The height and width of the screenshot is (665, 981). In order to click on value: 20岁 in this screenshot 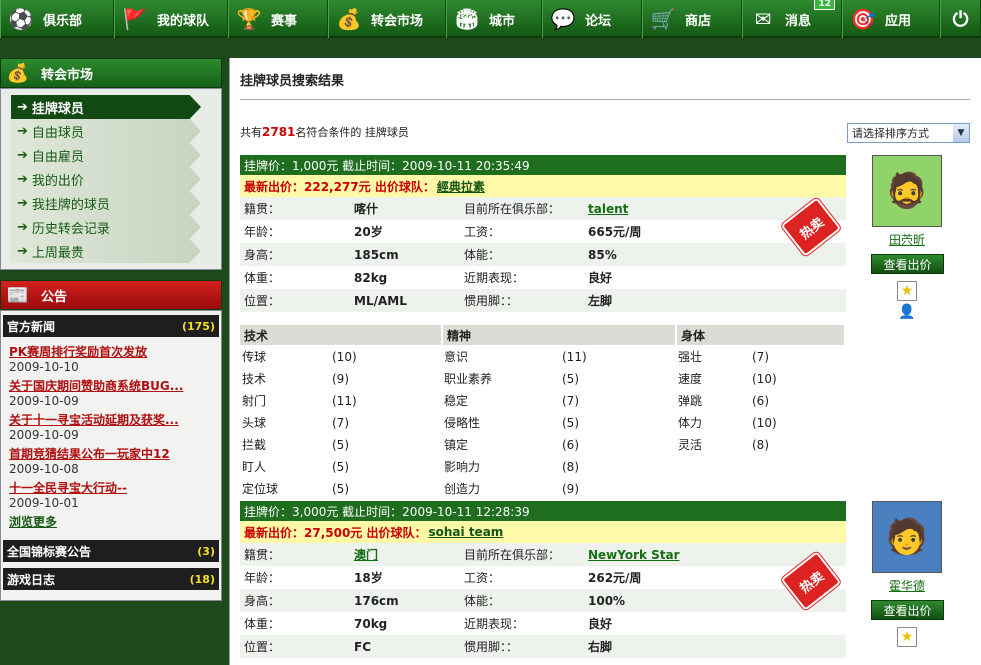, I will do `click(368, 232)`.